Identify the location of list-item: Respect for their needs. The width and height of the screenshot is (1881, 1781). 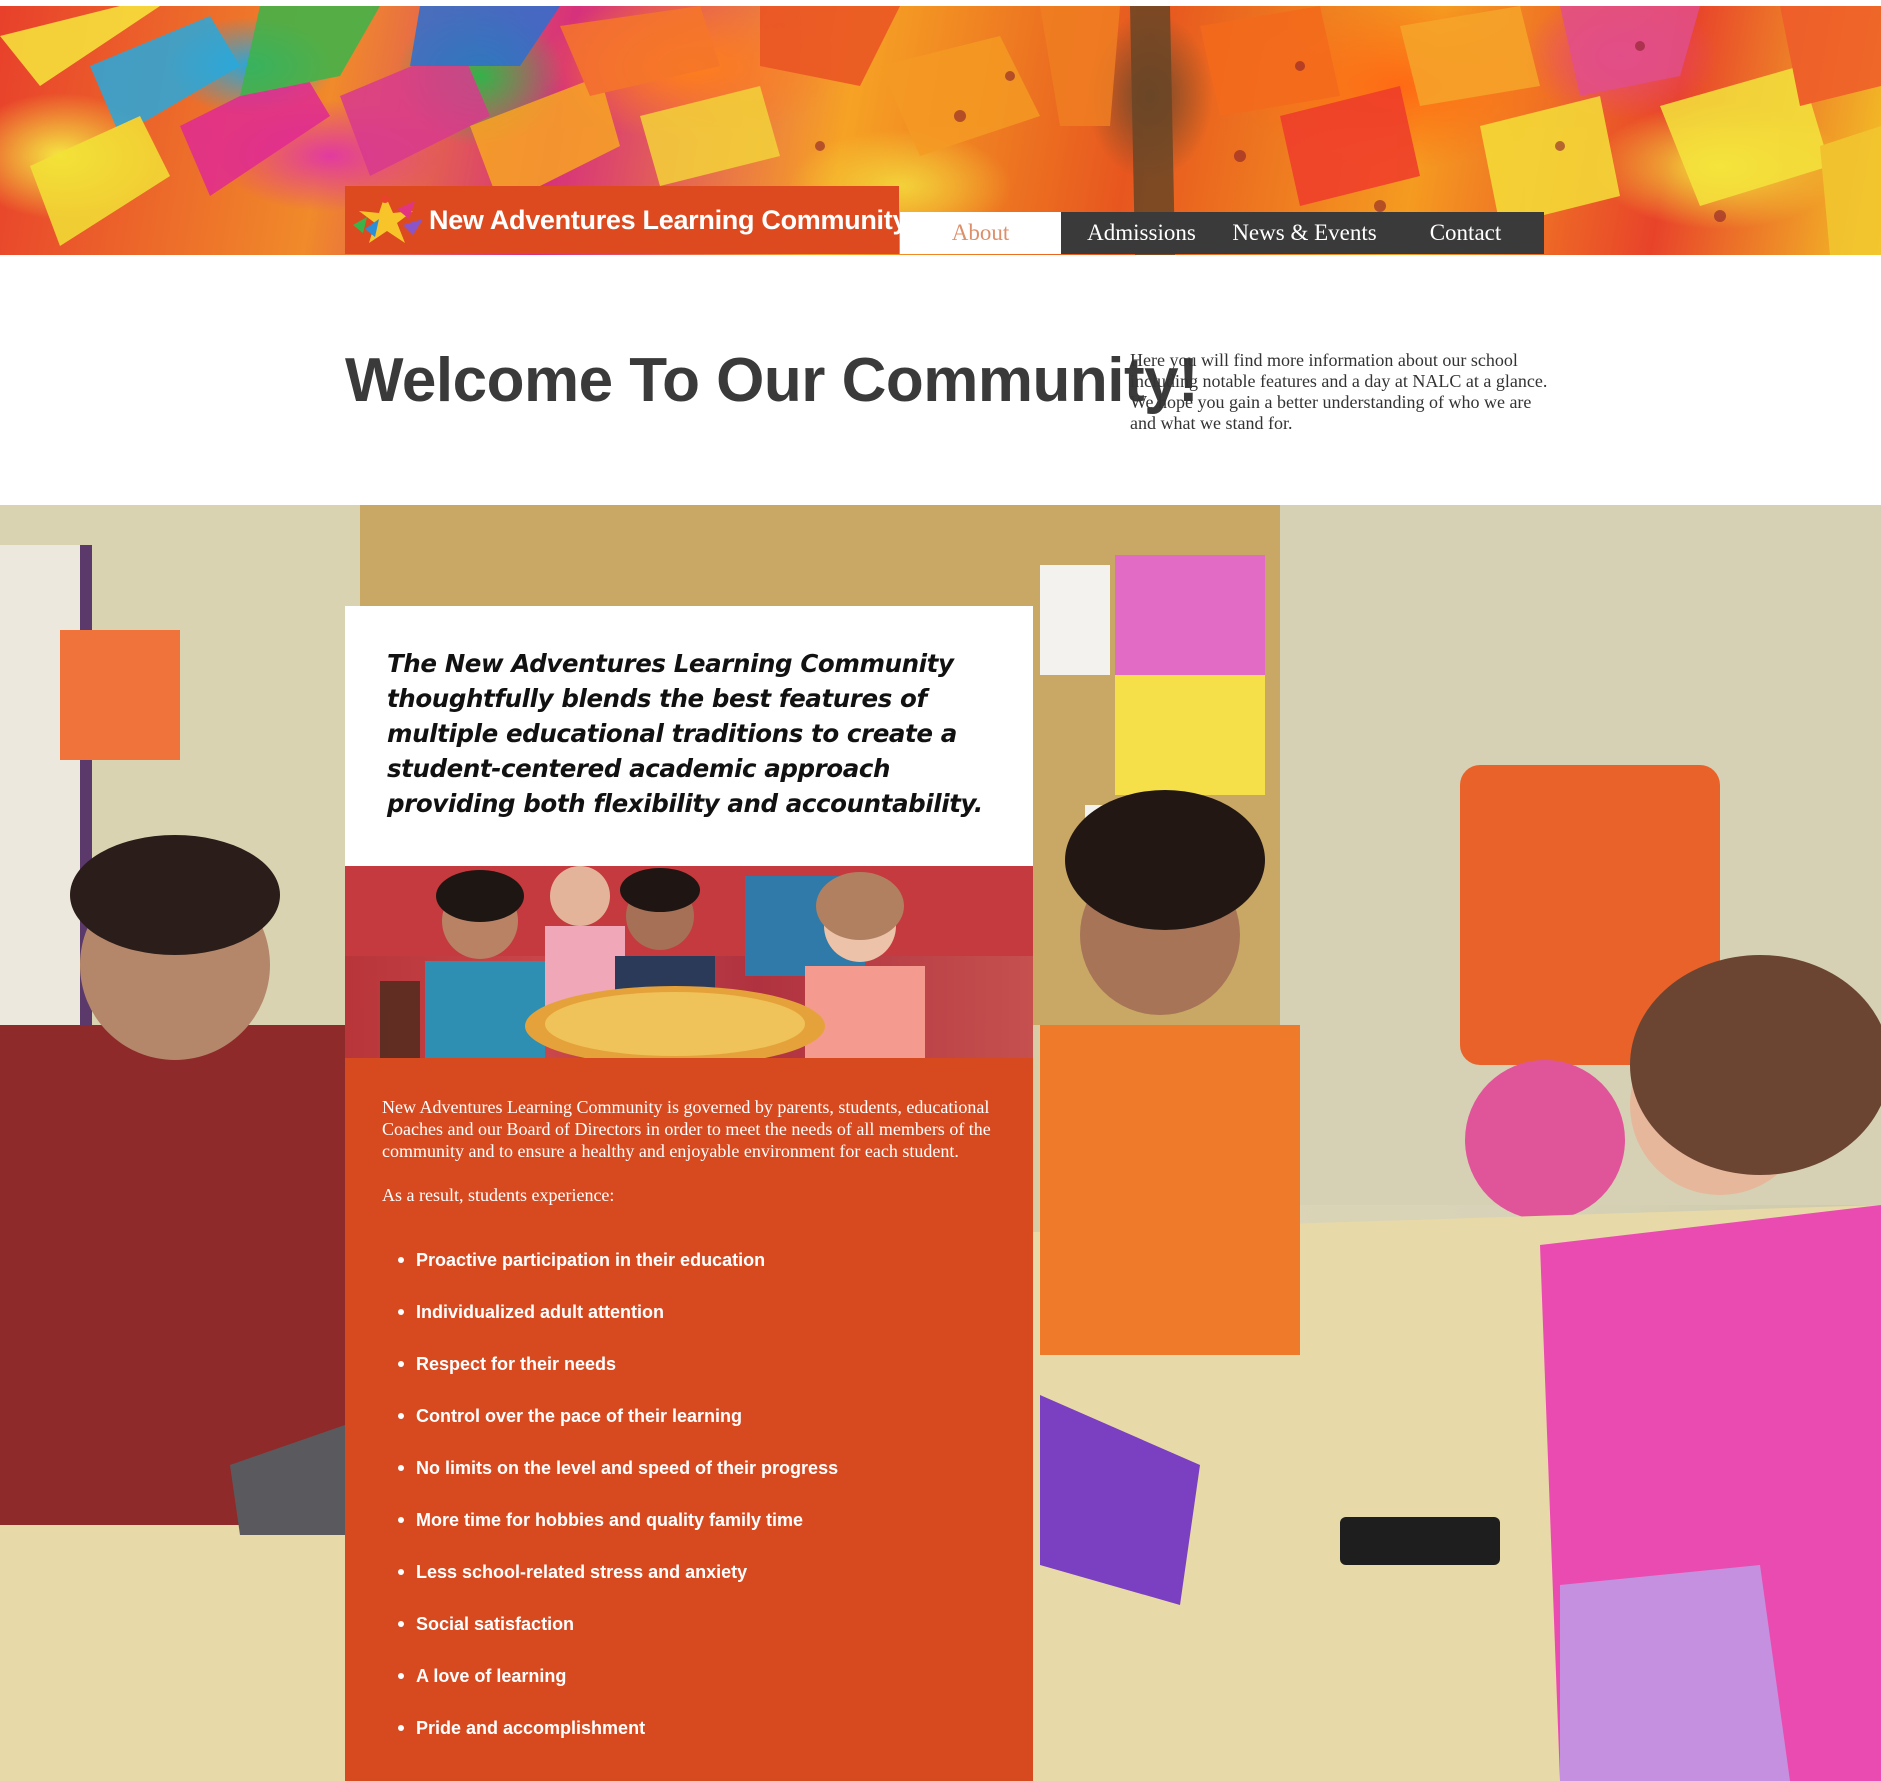
(695, 1364).